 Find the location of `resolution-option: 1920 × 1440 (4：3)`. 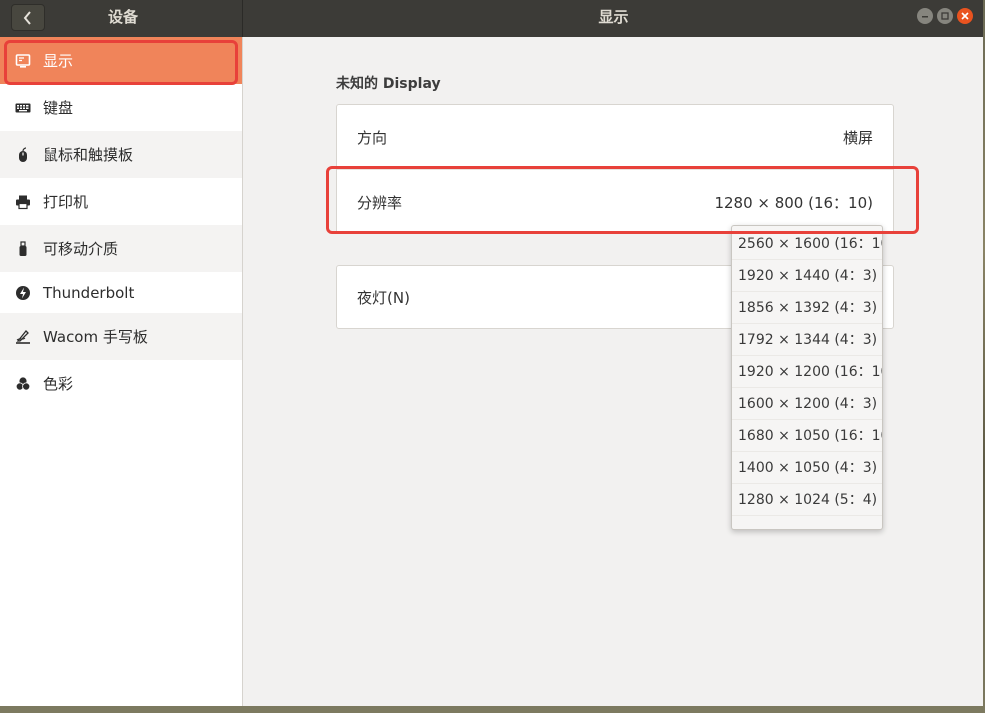

resolution-option: 1920 × 1440 (4：3) is located at coordinates (807, 276).